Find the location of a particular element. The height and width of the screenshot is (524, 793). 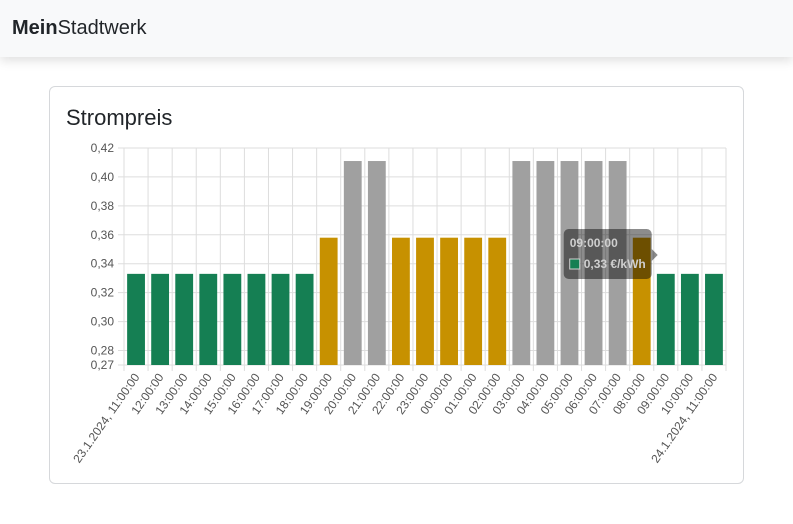

y-tick-label: 0,30 is located at coordinates (103, 322).